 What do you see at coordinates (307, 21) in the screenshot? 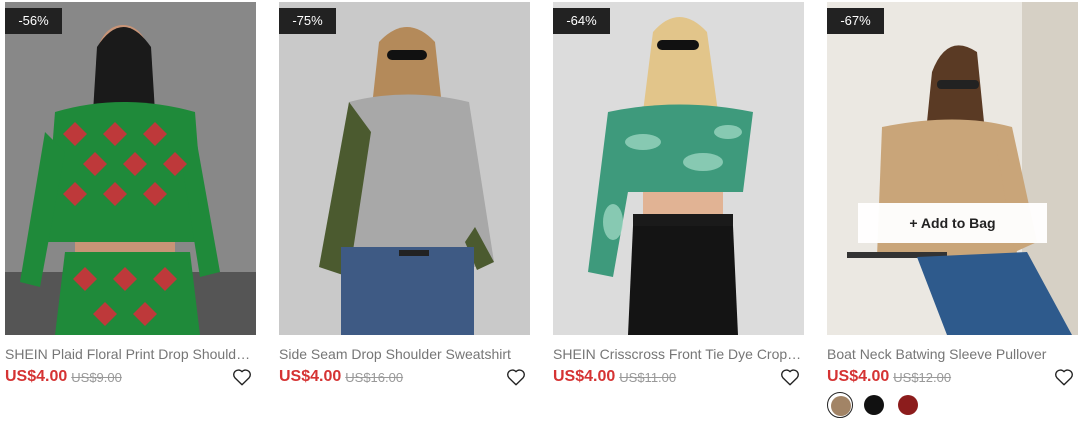
I see `discount-badge: -75%` at bounding box center [307, 21].